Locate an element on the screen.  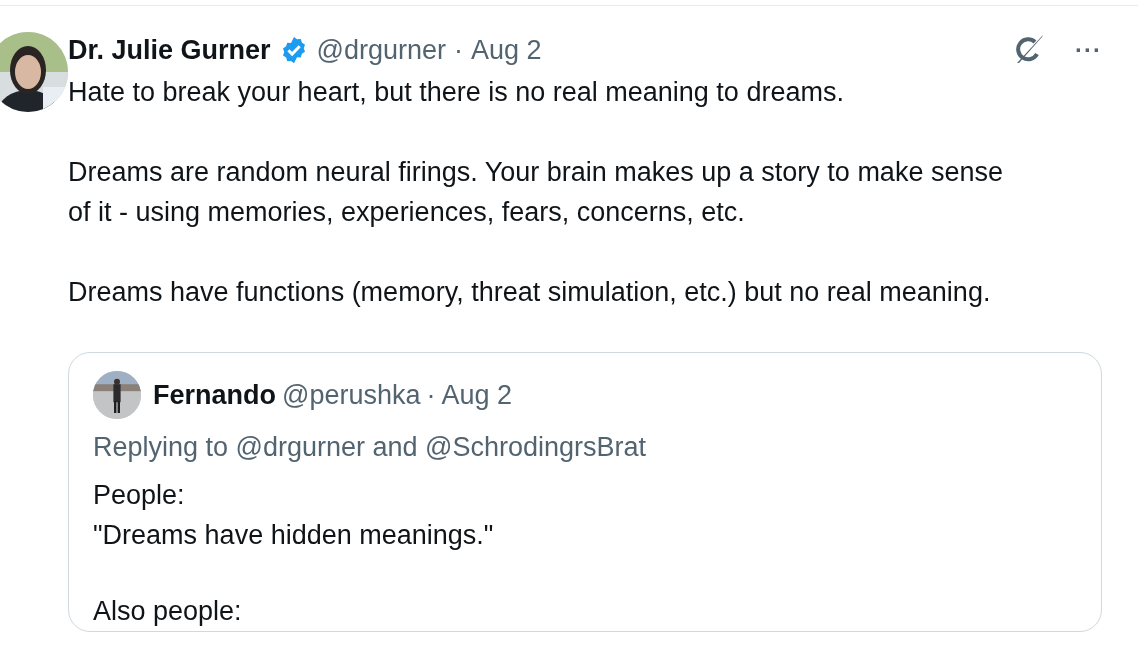
author-name: Dr. Julie Gurner is located at coordinates (169, 50).